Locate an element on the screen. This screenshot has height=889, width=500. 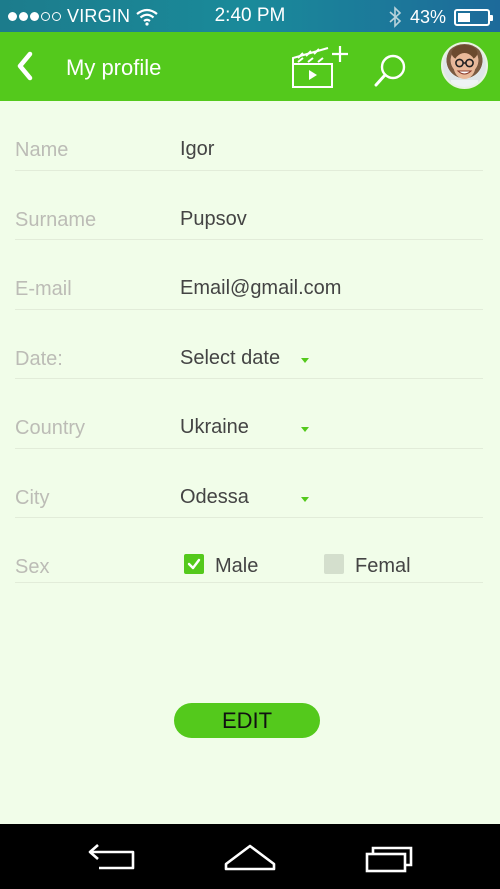
email-label: E-mail is located at coordinates (43, 289).